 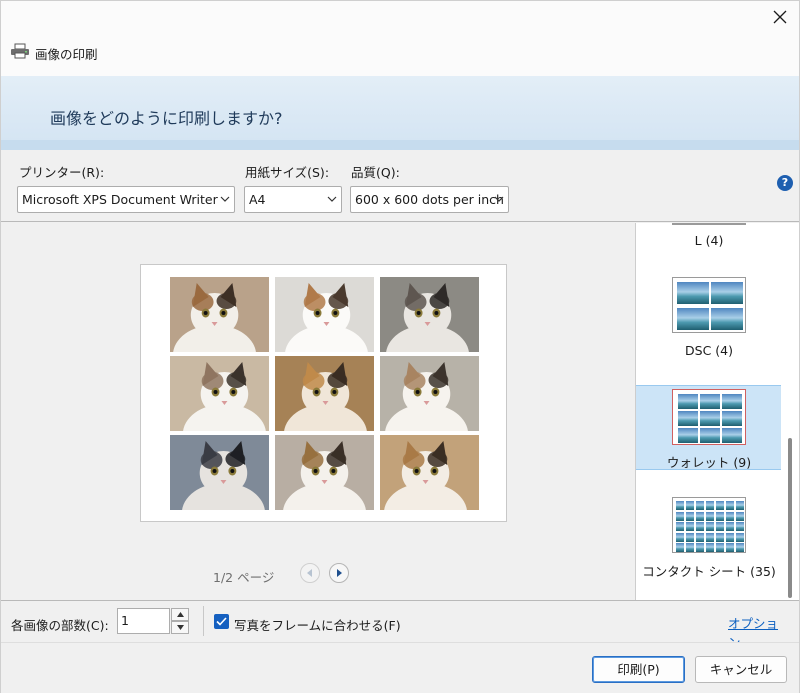 I want to click on fit-to-frame-checkbox, so click(x=221, y=621).